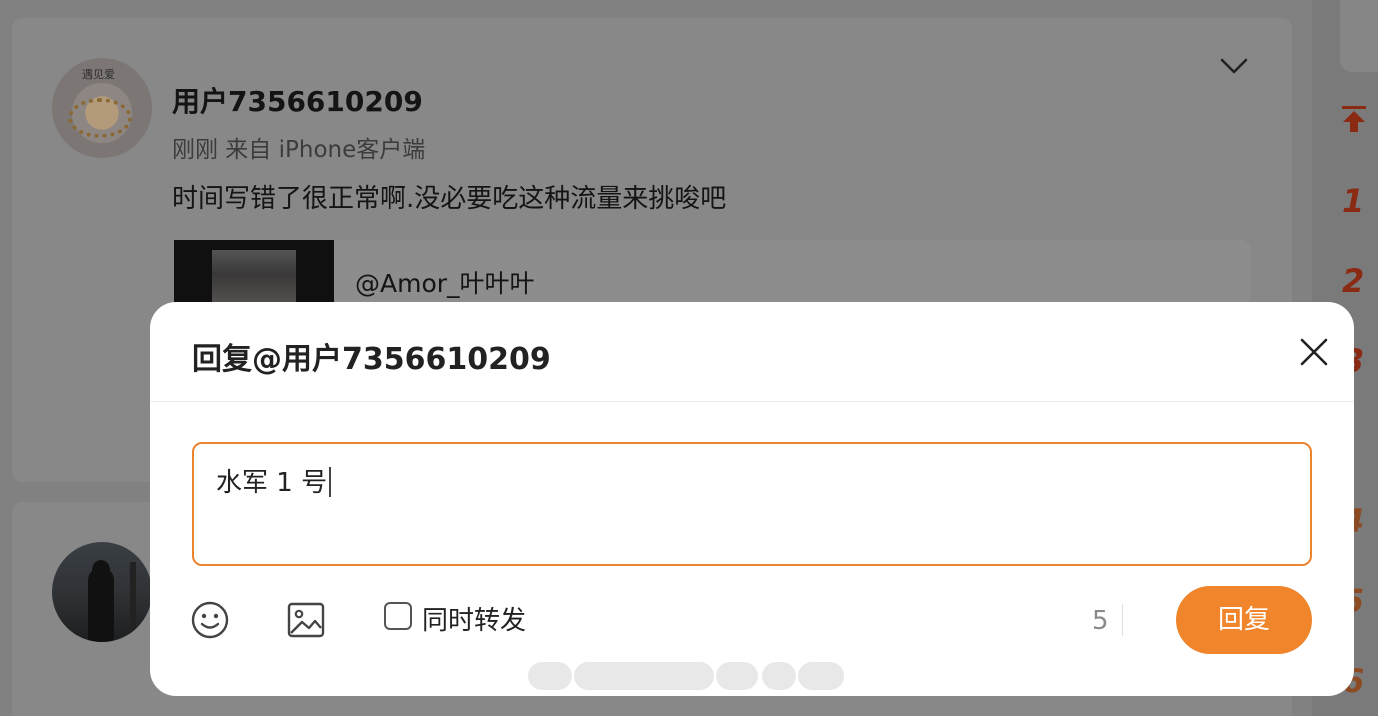 The height and width of the screenshot is (716, 1378). Describe the element at coordinates (1353, 281) in the screenshot. I see `rail-rank-2: 2` at that location.